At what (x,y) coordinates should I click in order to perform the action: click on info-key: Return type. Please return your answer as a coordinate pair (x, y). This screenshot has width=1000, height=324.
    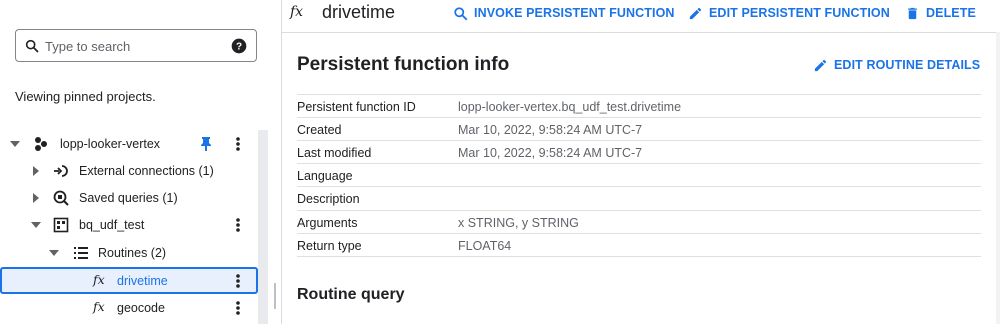
    Looking at the image, I should click on (329, 246).